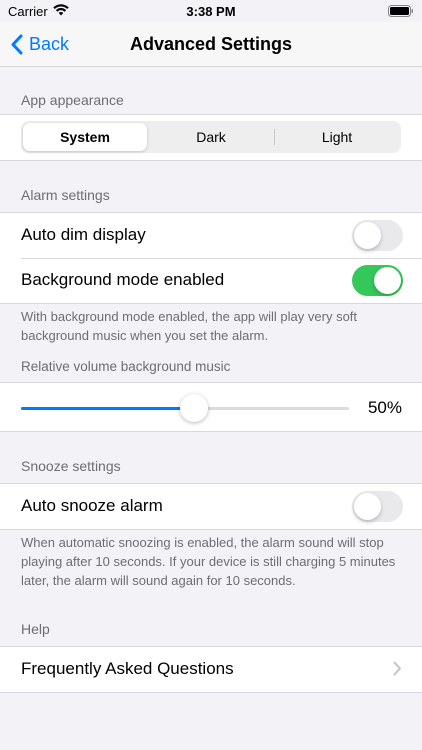 Image resolution: width=422 pixels, height=750 pixels. I want to click on volume-header: Relative volume background music, so click(126, 366).